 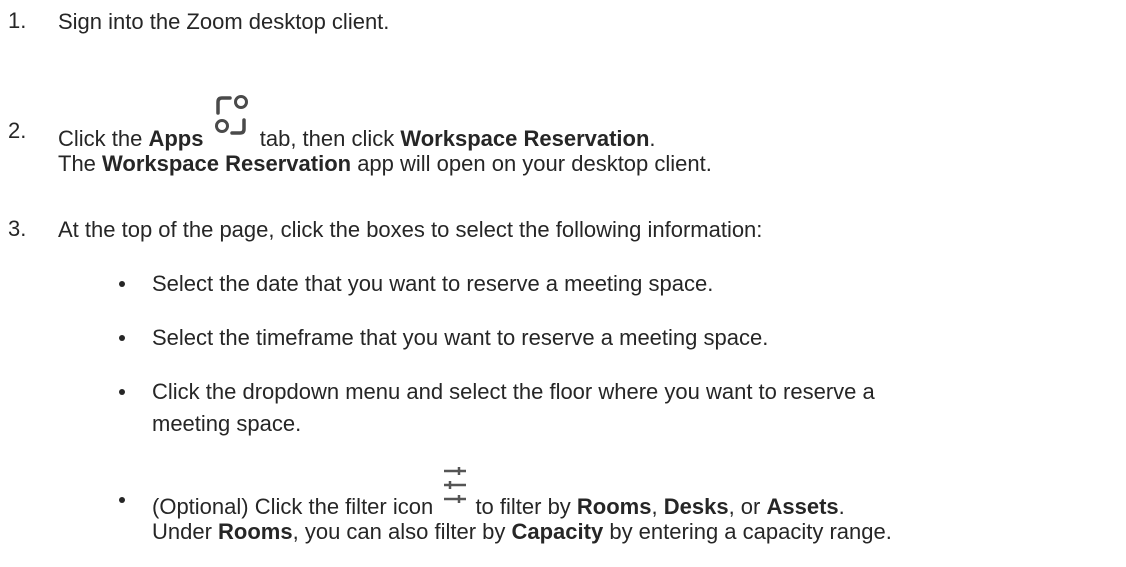 I want to click on apps-icon, so click(x=232, y=120).